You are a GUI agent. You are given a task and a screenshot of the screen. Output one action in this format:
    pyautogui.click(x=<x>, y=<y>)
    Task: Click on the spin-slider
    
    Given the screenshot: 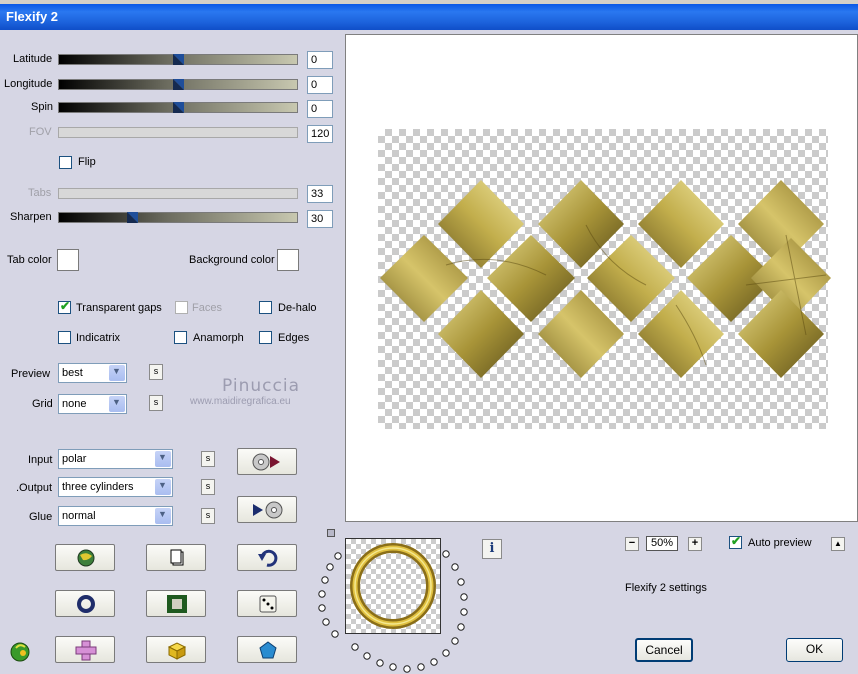 What is the action you would take?
    pyautogui.click(x=178, y=107)
    